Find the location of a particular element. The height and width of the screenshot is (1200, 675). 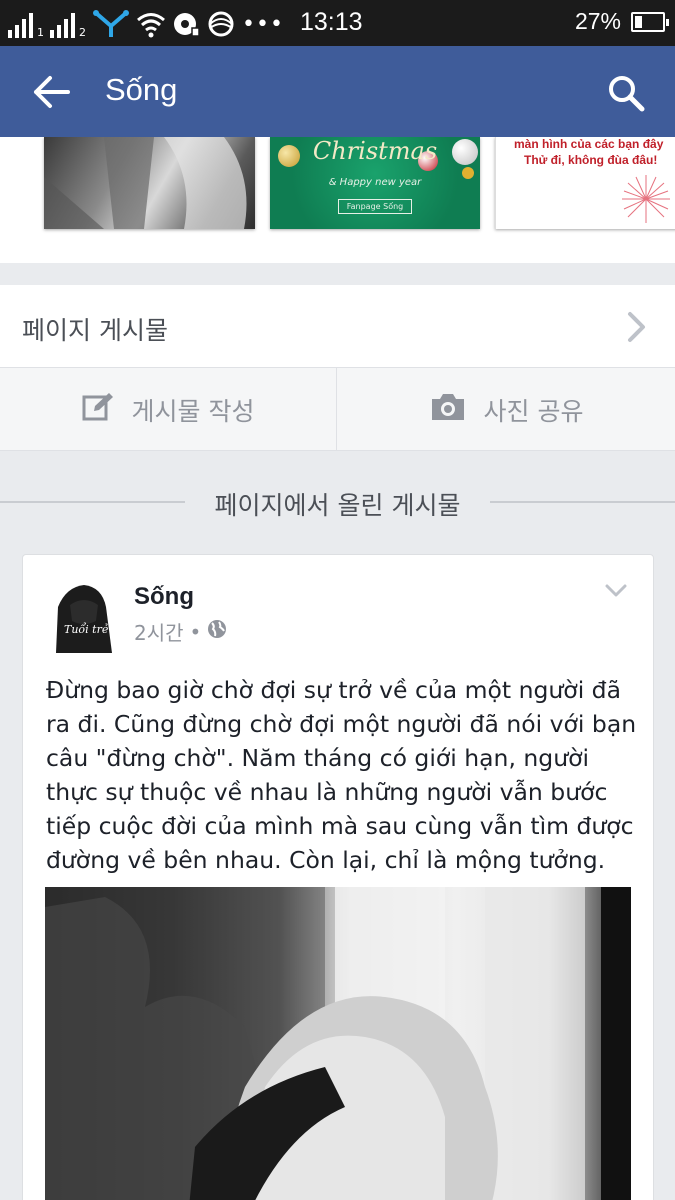

network-activity-icon is located at coordinates (111, 24).